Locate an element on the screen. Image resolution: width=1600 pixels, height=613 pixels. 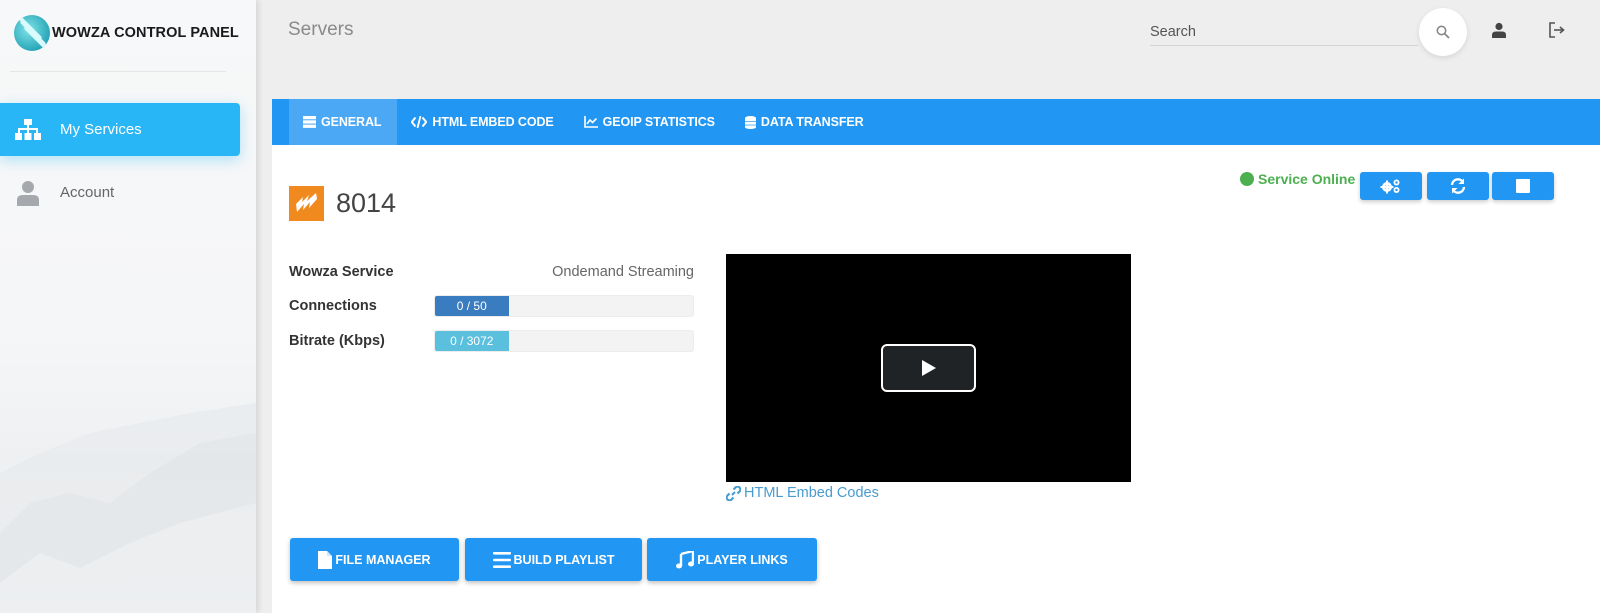
tab-html-embed-code: HTML EMBED CODE is located at coordinates (483, 122).